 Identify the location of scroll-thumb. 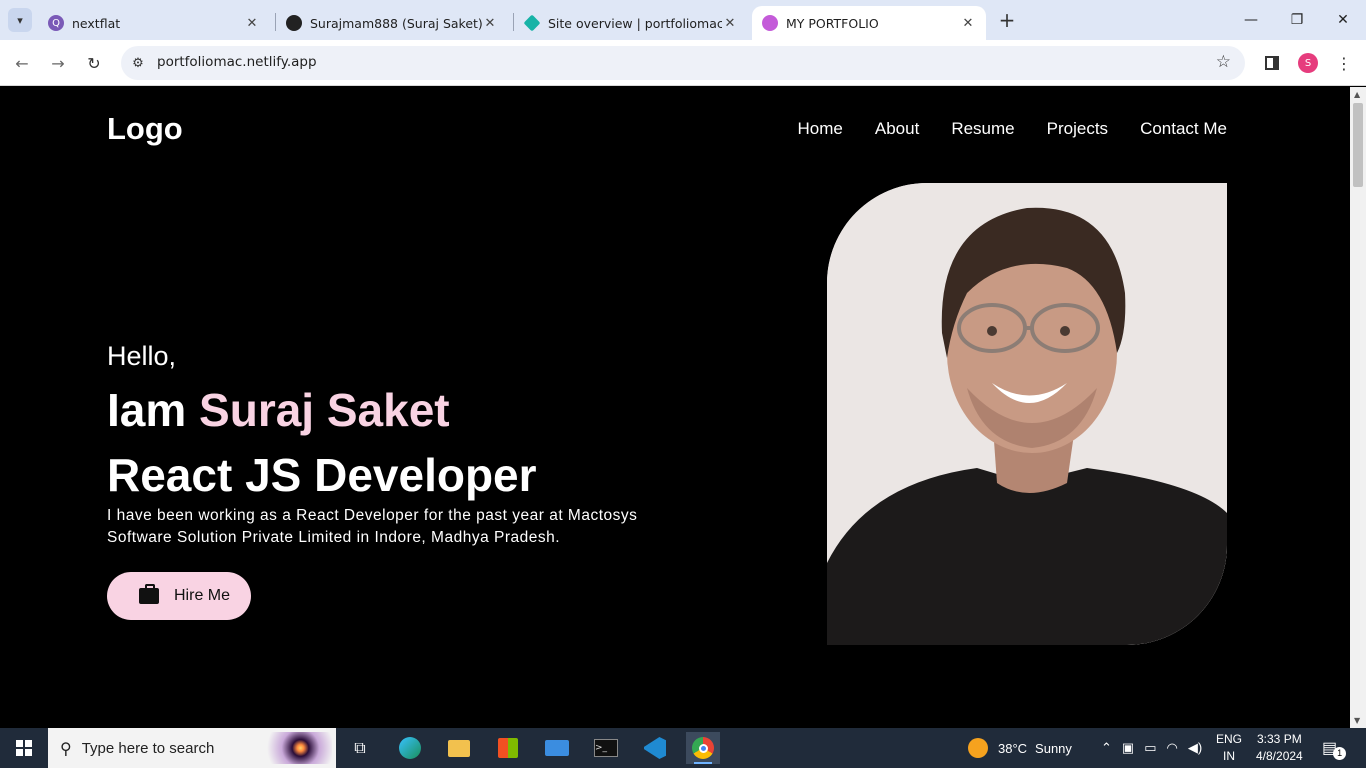
(1358, 145).